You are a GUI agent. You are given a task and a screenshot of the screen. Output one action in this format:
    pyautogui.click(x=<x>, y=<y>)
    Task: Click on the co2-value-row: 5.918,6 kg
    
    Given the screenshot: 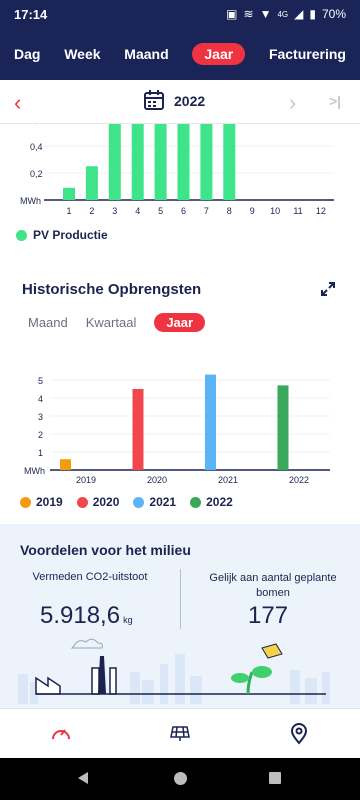 What is the action you would take?
    pyautogui.click(x=86, y=616)
    